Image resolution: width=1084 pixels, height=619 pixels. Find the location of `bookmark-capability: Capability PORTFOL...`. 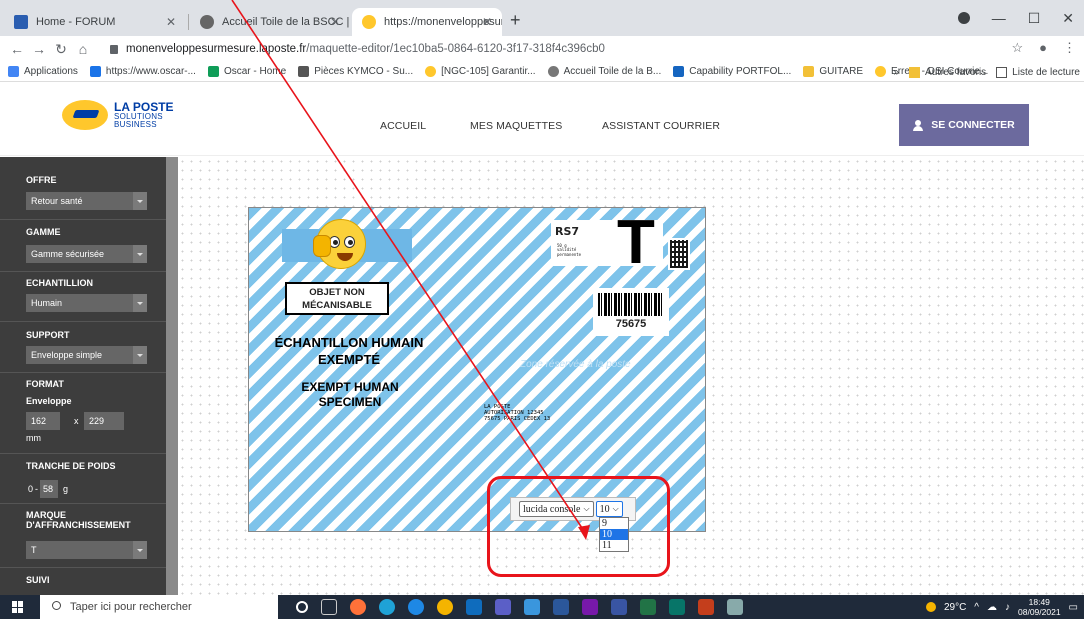

bookmark-capability: Capability PORTFOL... is located at coordinates (732, 71).